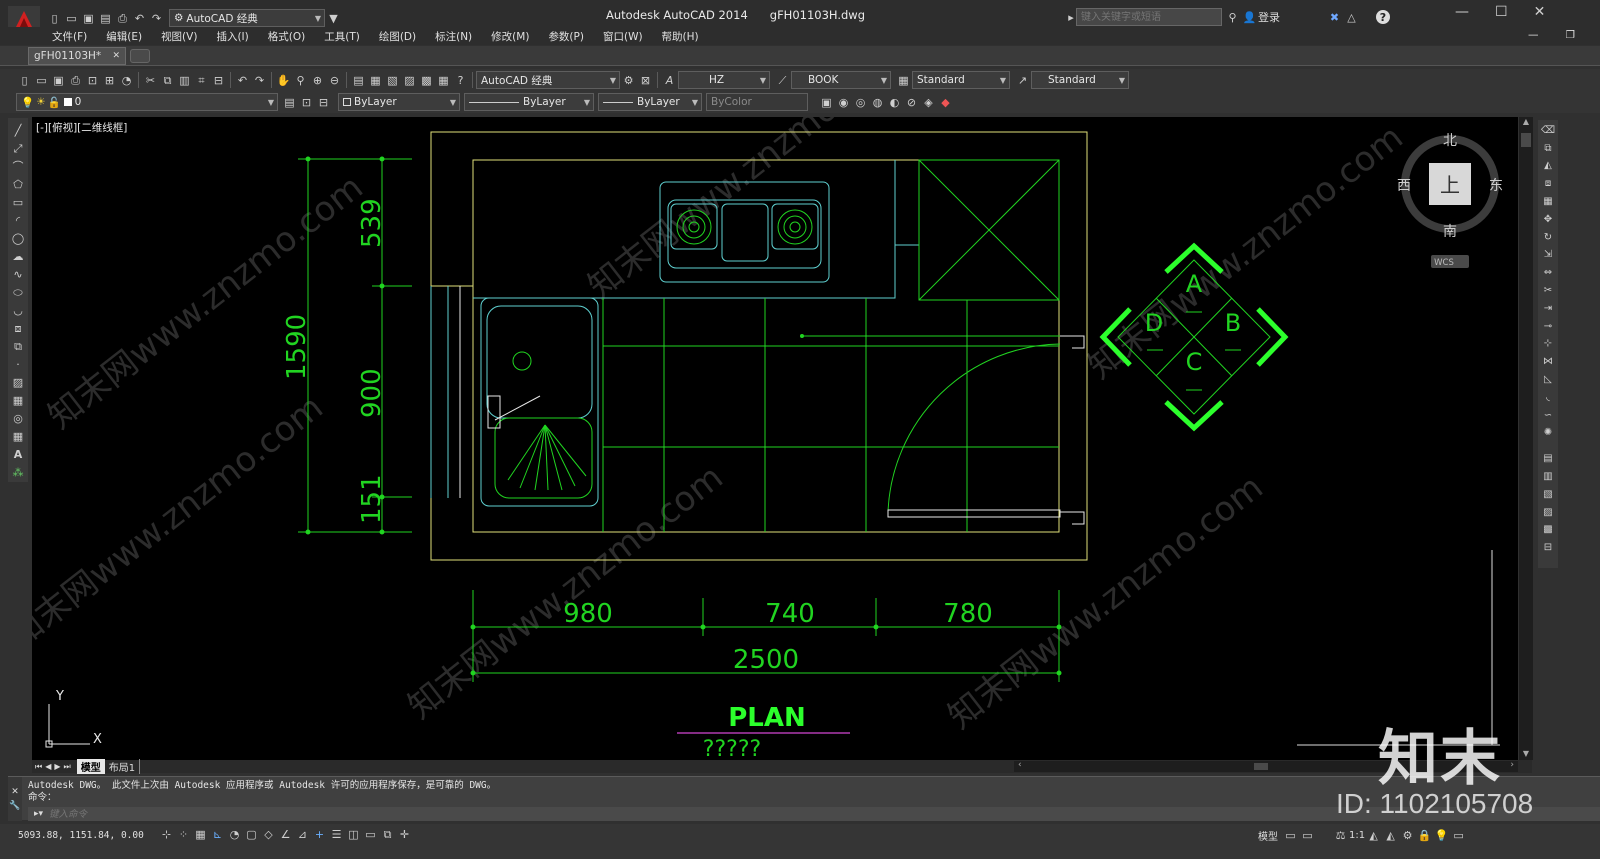 Image resolution: width=1600 pixels, height=859 pixels. I want to click on mirror-icon: ◭, so click(1548, 167).